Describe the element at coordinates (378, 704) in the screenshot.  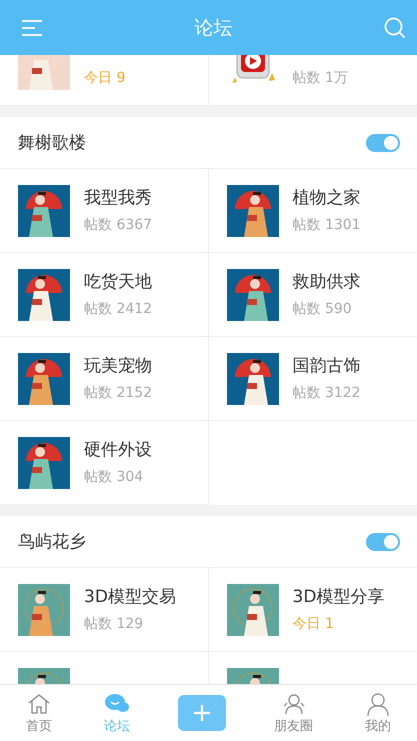
I see `person-icon` at that location.